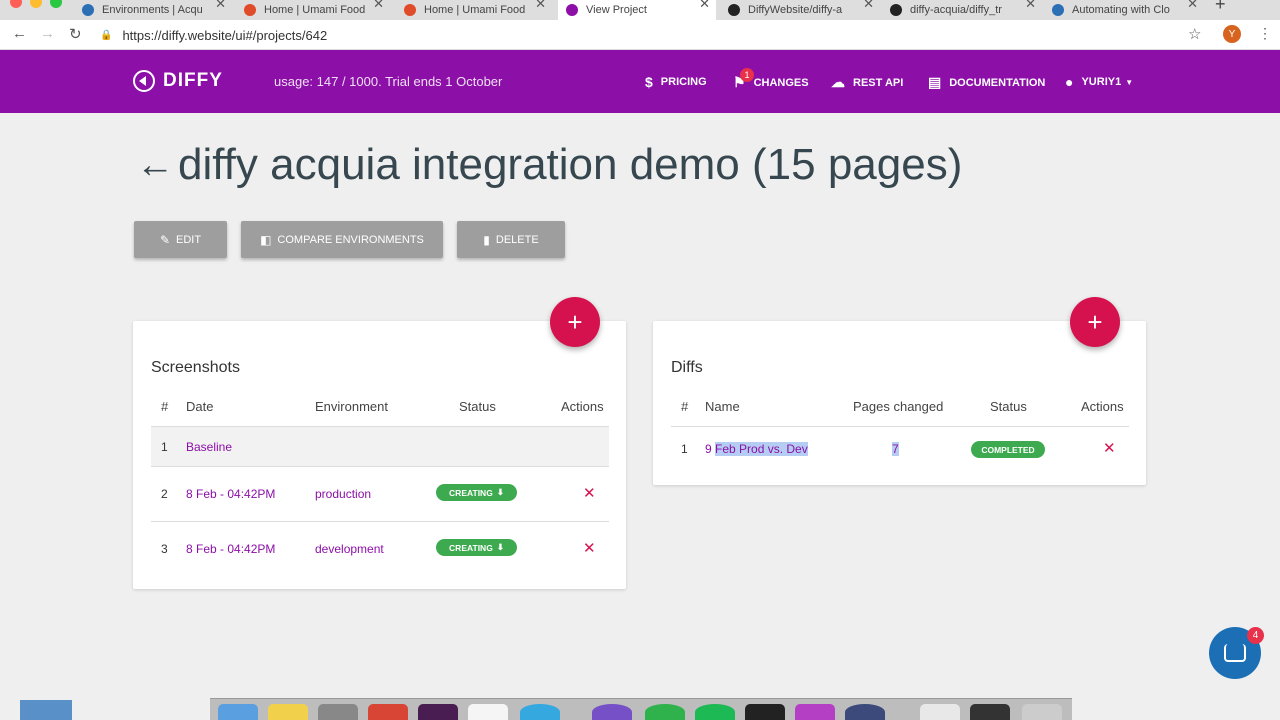 The image size is (1280, 720). Describe the element at coordinates (1235, 653) in the screenshot. I see `chat-icon` at that location.